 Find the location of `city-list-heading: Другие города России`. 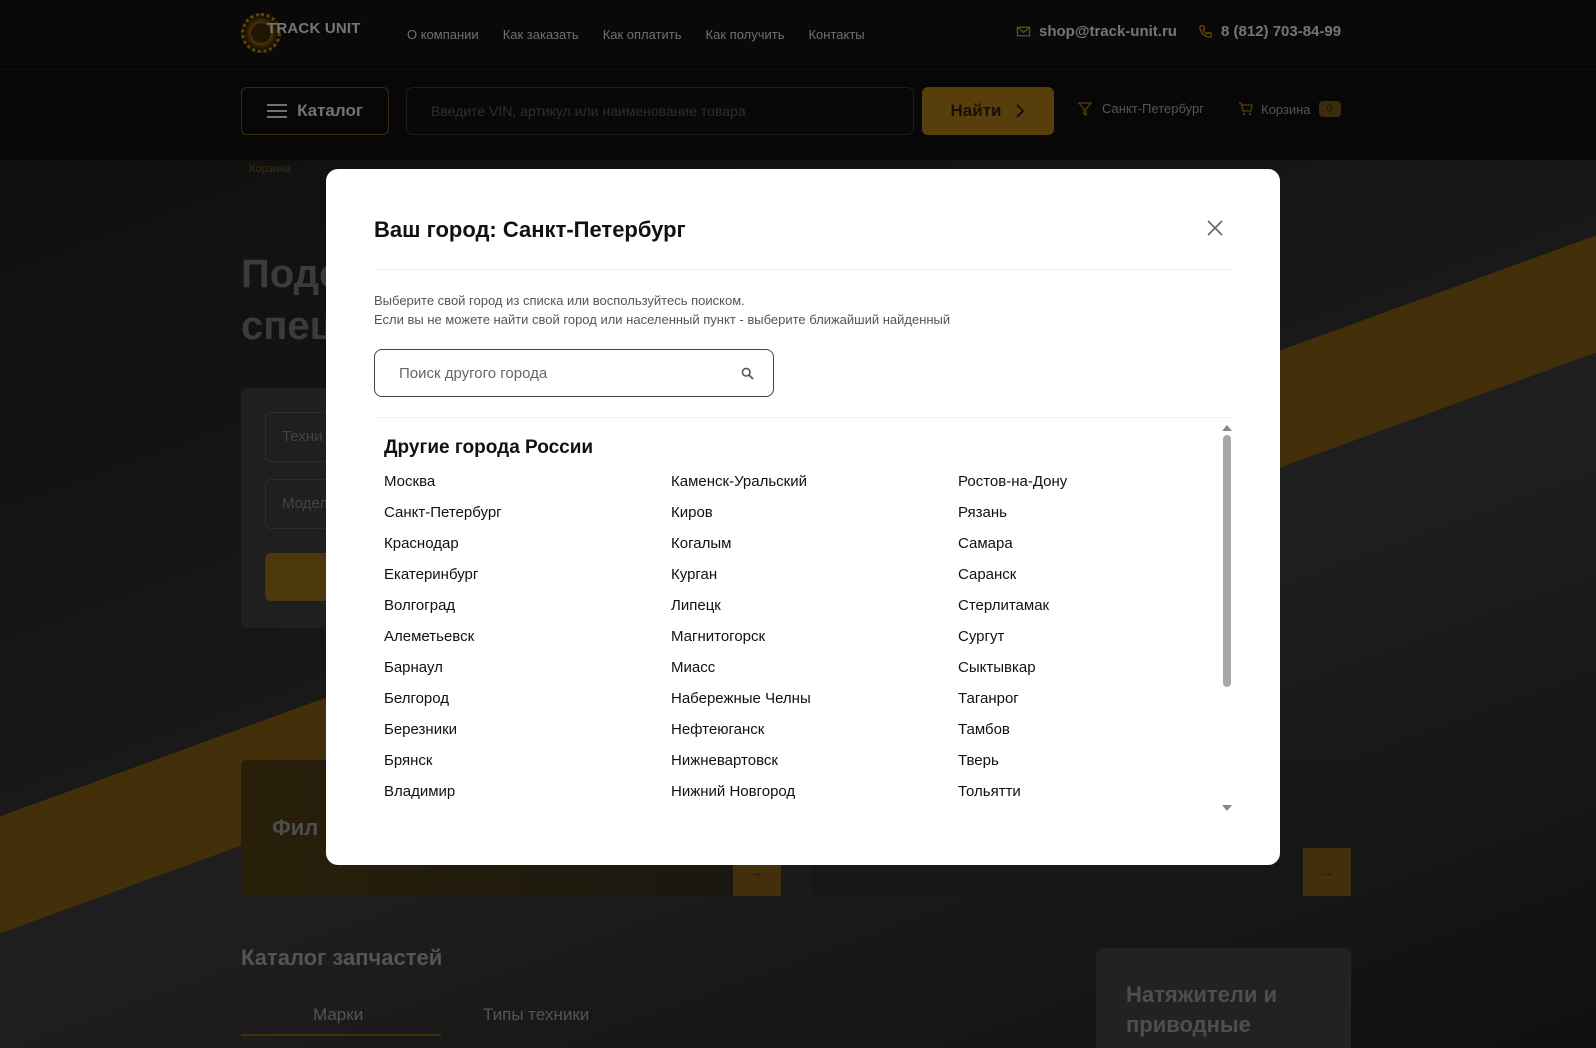

city-list-heading: Другие города России is located at coordinates (489, 447).